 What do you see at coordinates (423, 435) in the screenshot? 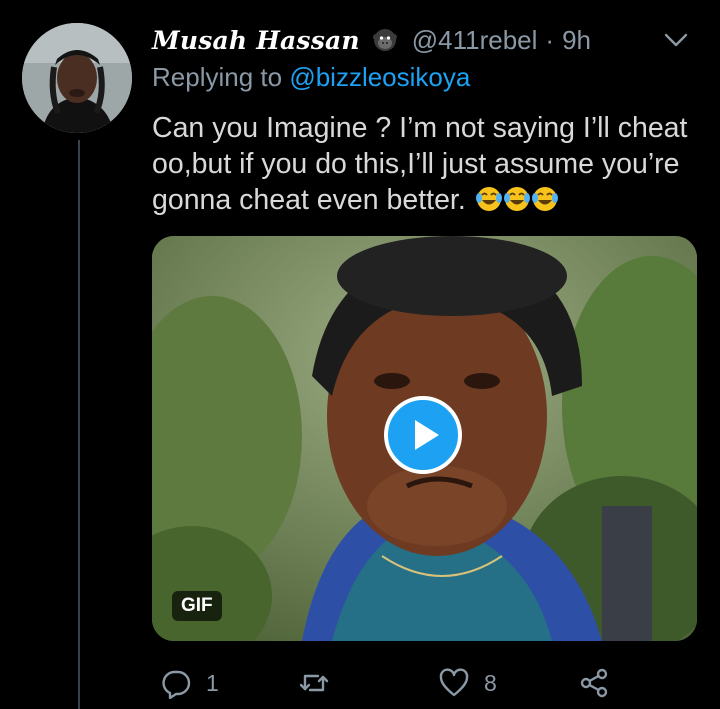
I see `play-icon` at bounding box center [423, 435].